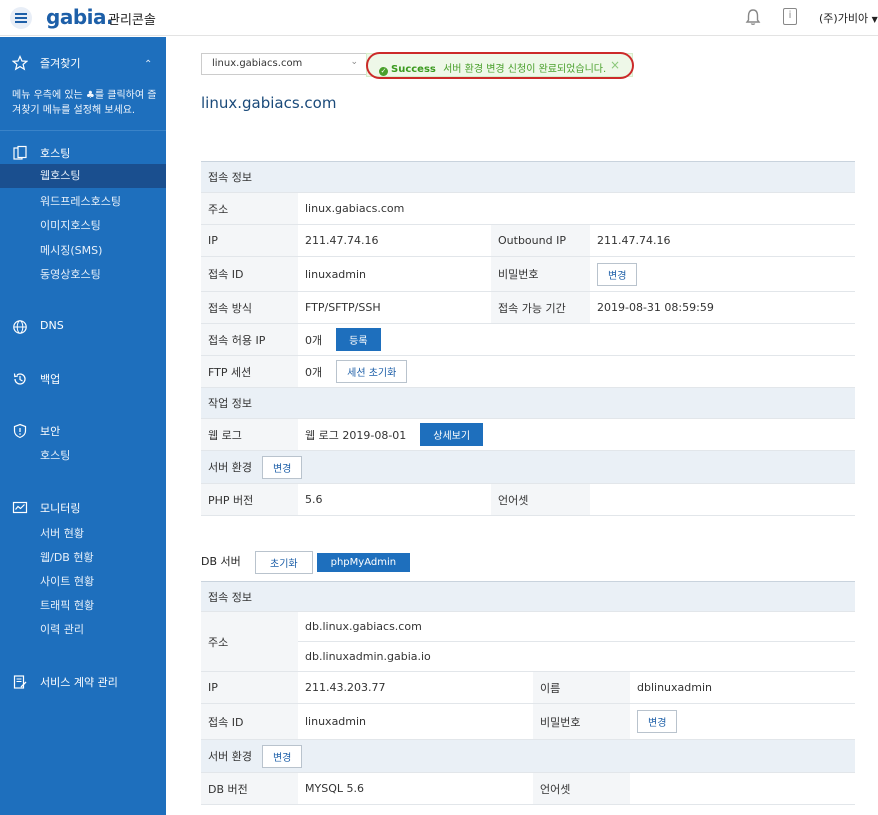 This screenshot has width=878, height=815. I want to click on top-bar: gabia. 관리콘솔 i (주)가비아 ▼, so click(439, 18).